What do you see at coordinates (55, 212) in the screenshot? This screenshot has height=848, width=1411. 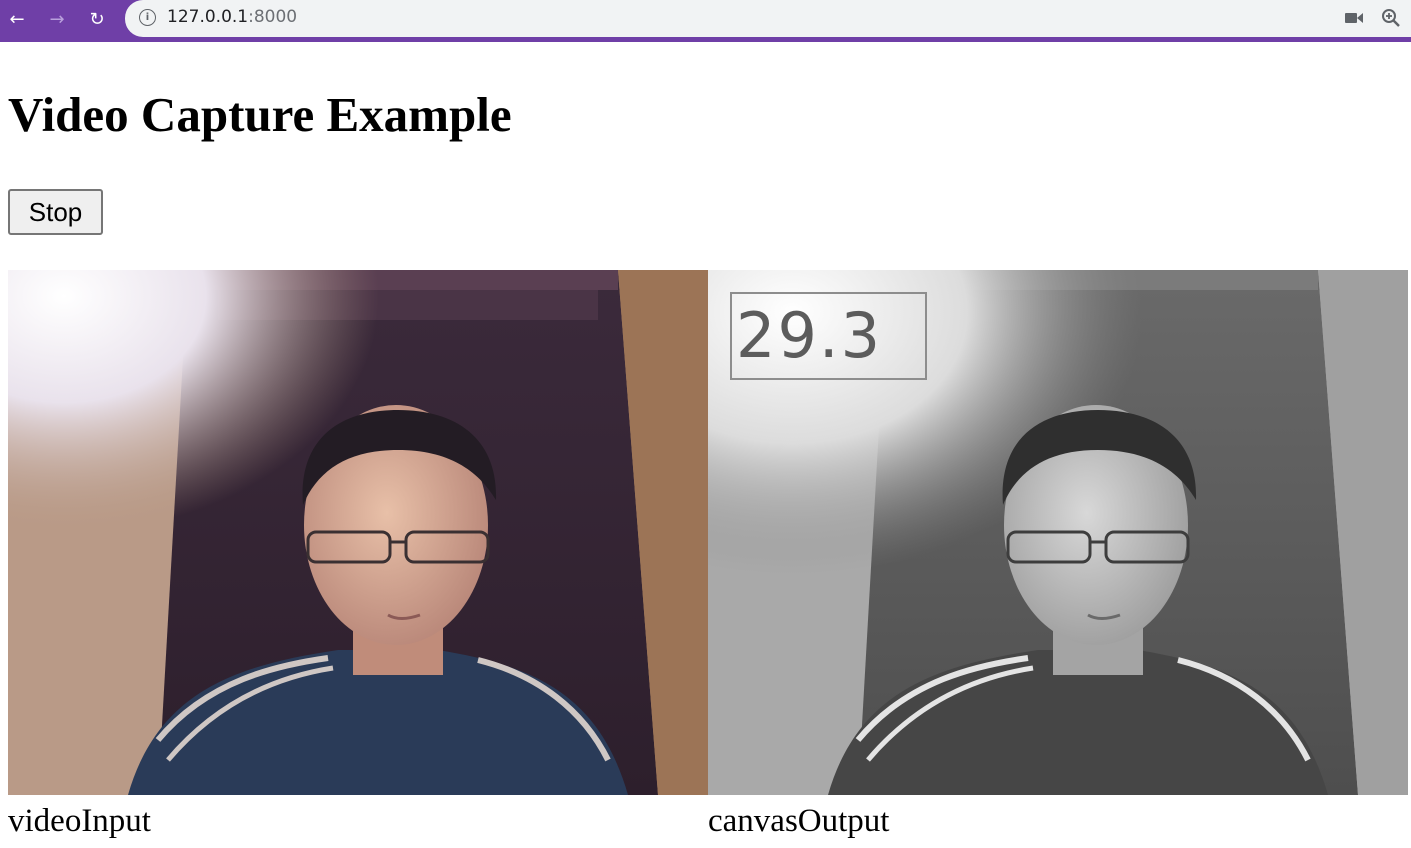 I see `stop-button: Stop` at bounding box center [55, 212].